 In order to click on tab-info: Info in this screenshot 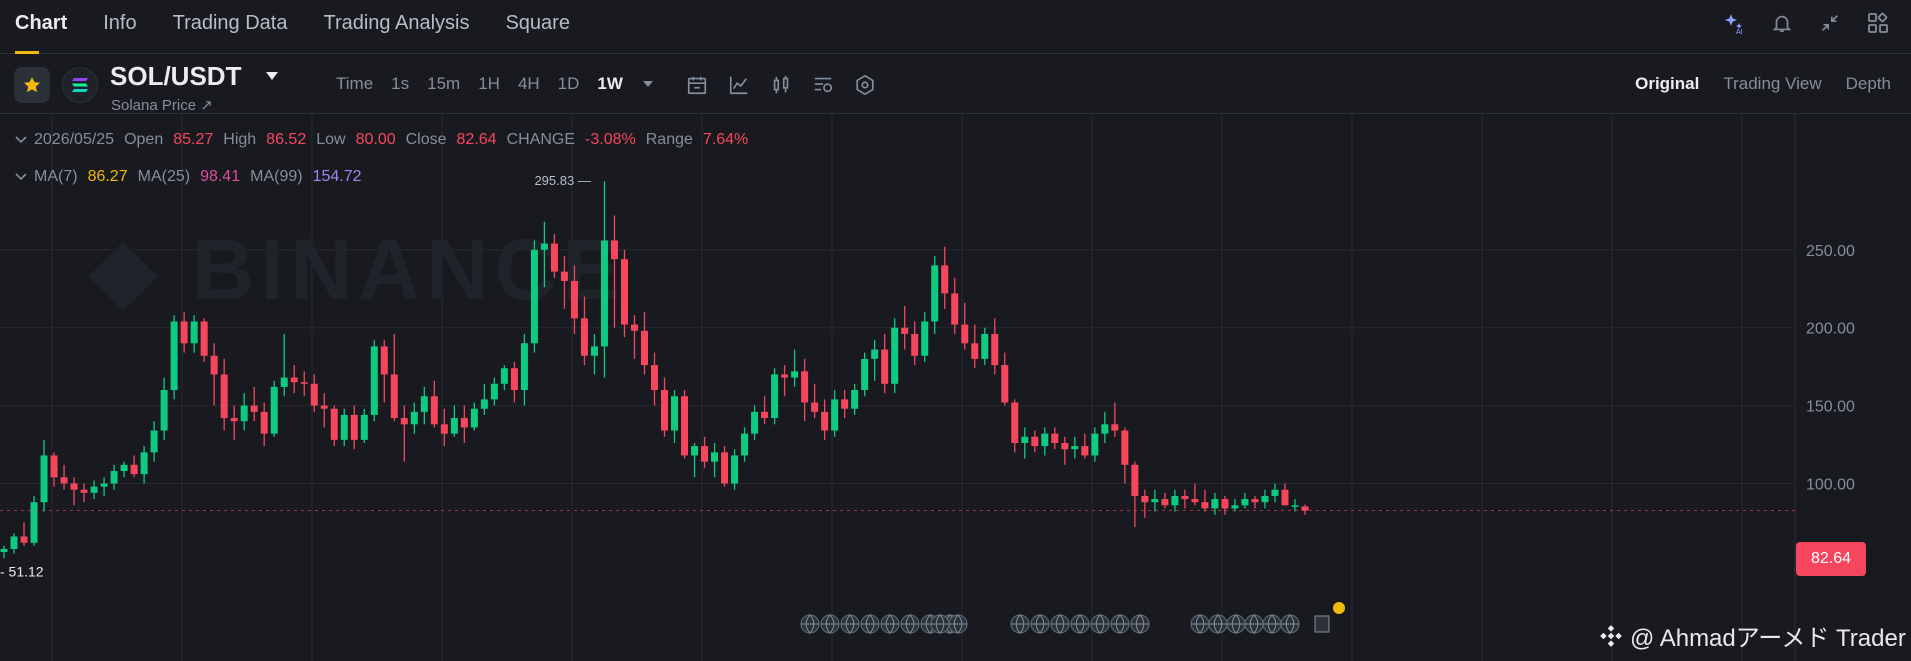, I will do `click(119, 27)`.